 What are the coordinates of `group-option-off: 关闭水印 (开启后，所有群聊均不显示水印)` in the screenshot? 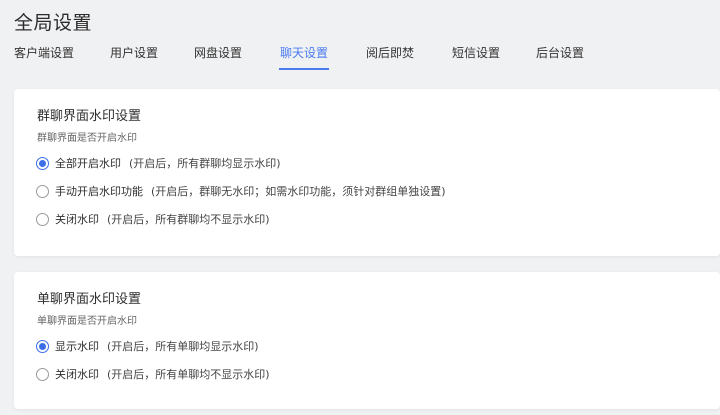 It's located at (153, 219).